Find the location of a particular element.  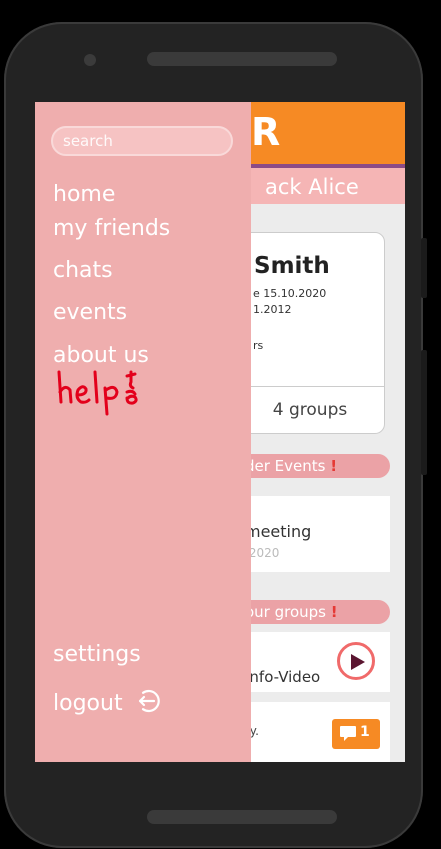

logout-icon is located at coordinates (149, 701).